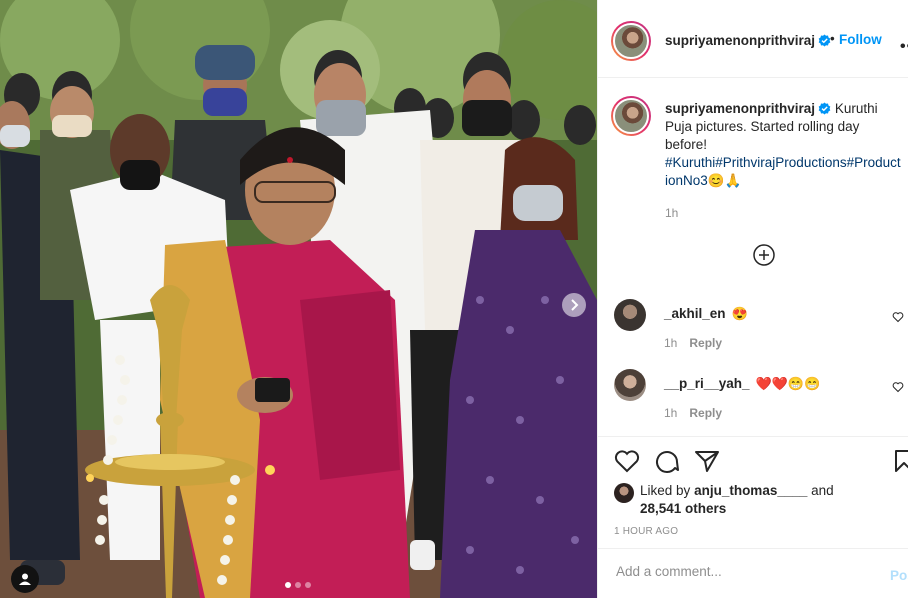 This screenshot has width=908, height=598. Describe the element at coordinates (788, 383) in the screenshot. I see `comment-text: ❤️❤️😁😁` at that location.